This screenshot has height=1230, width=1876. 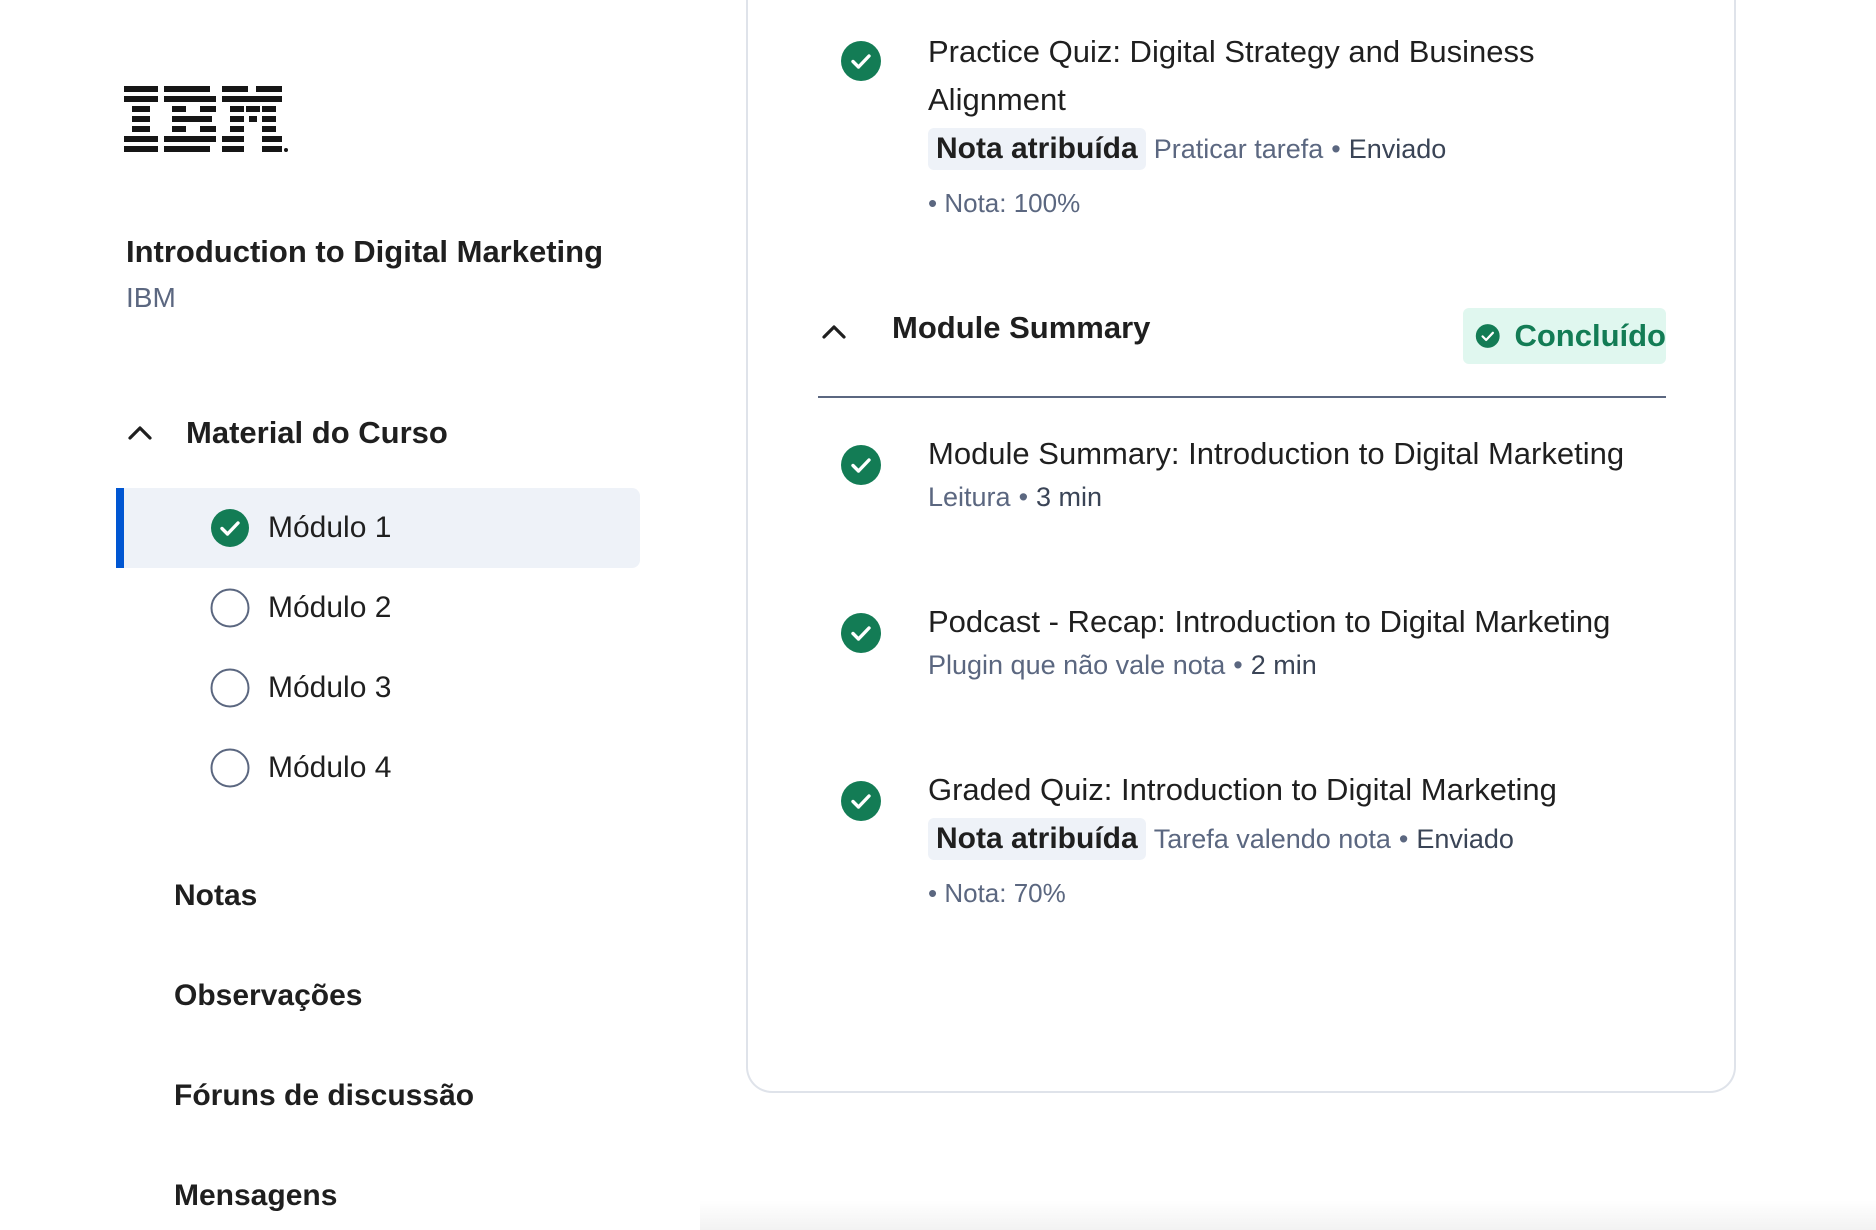 I want to click on item-type: Tarefa valendo nota, so click(x=1272, y=838).